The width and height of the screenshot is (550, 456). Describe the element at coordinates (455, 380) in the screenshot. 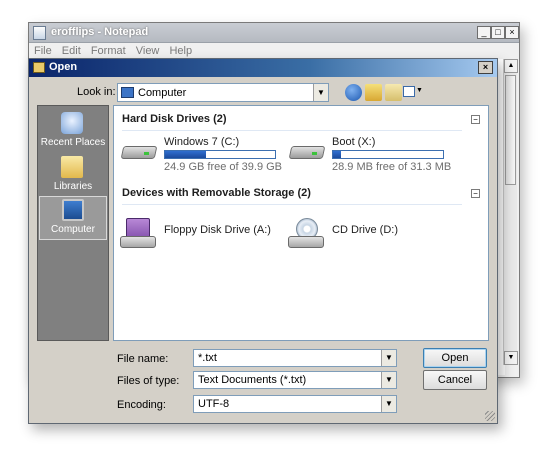

I see `cancel-button: Cancel` at that location.